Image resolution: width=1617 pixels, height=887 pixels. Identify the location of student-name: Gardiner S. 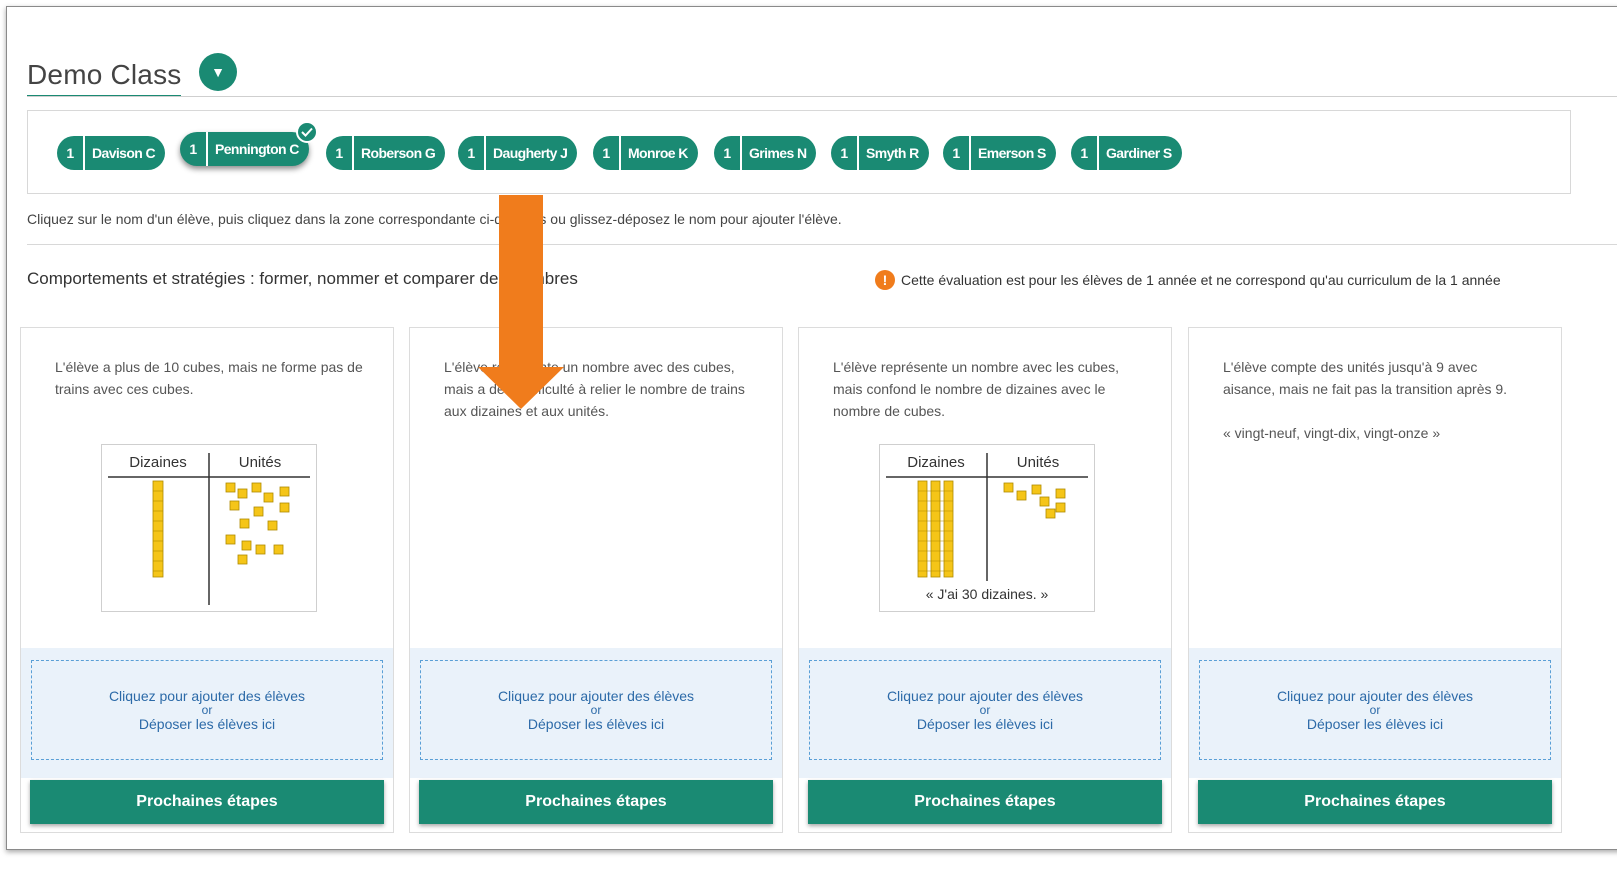
(1139, 153).